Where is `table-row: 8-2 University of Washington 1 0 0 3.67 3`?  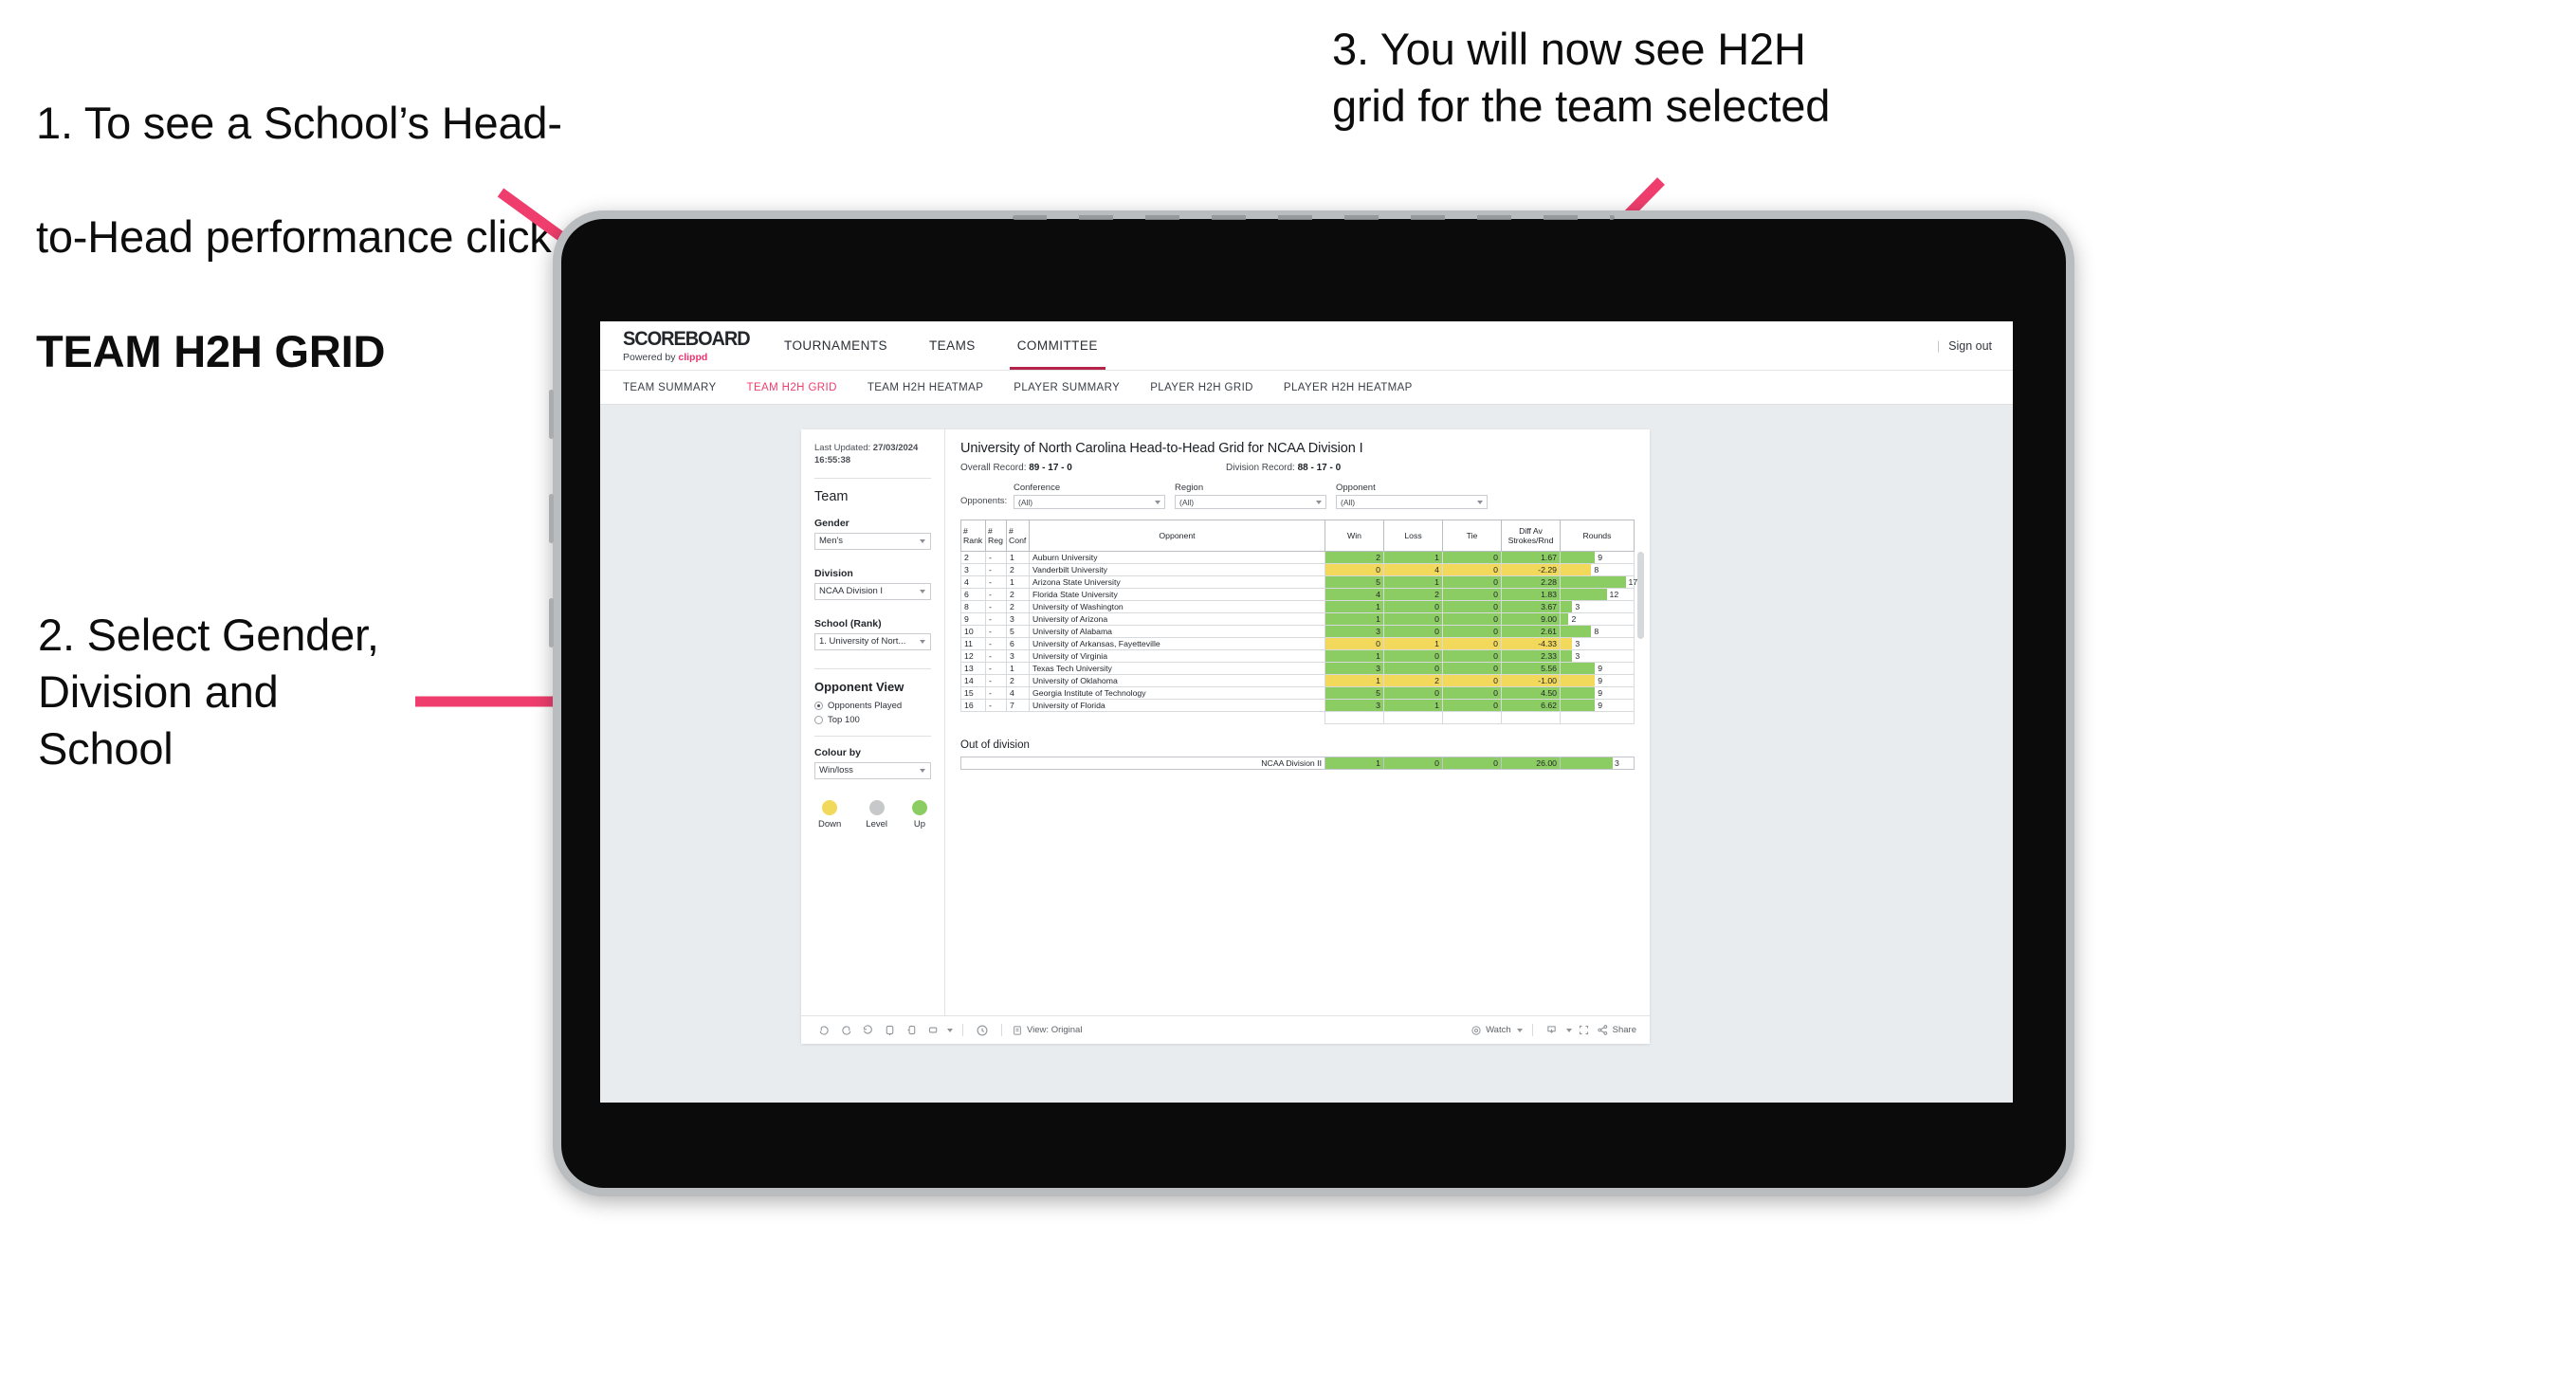
table-row: 8-2 University of Washington 1 0 0 3.67 3 is located at coordinates (1297, 607).